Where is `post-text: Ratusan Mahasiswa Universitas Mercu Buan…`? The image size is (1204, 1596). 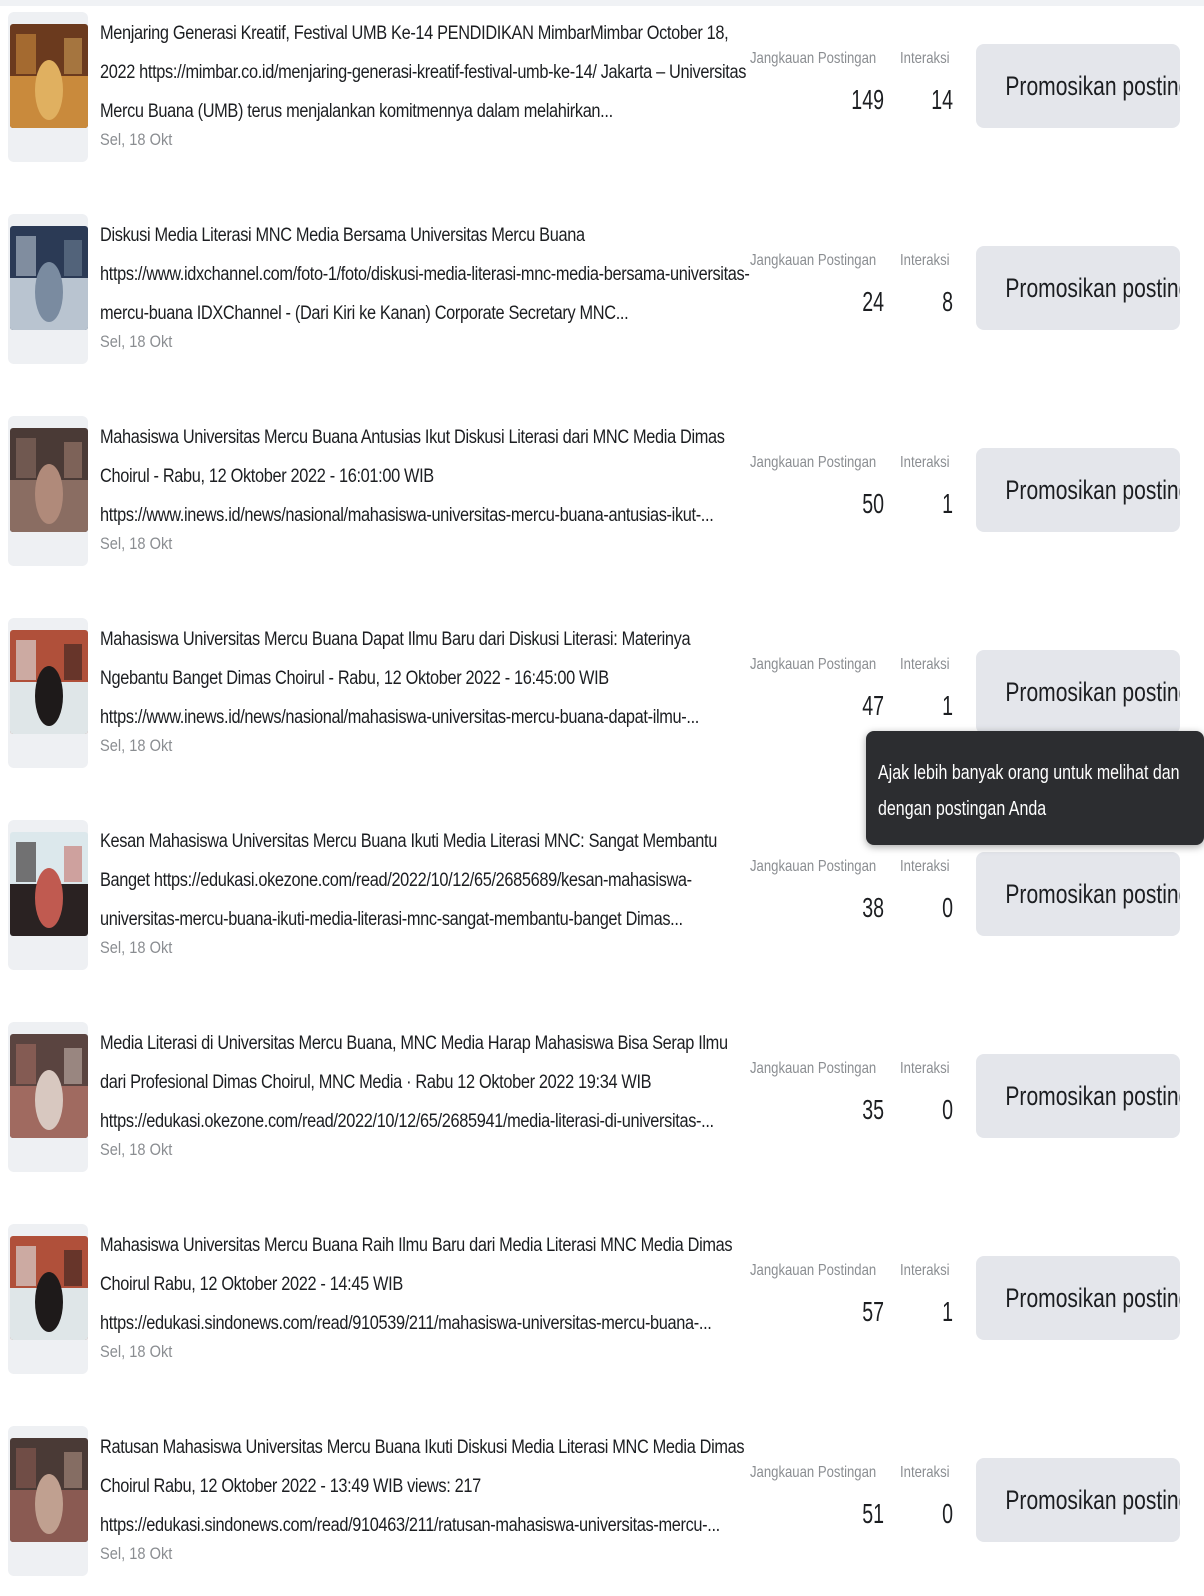
post-text: Ratusan Mahasiswa Universitas Mercu Buan… is located at coordinates (425, 1486).